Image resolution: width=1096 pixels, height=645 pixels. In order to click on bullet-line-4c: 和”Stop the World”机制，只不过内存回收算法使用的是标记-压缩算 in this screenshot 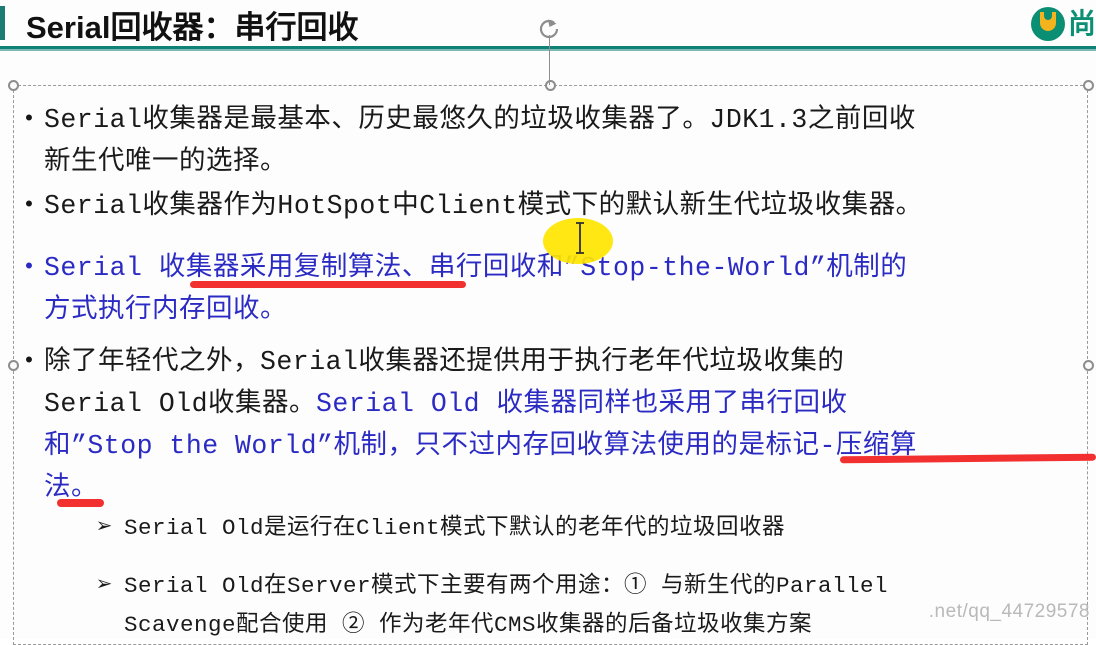, I will do `click(480, 446)`.